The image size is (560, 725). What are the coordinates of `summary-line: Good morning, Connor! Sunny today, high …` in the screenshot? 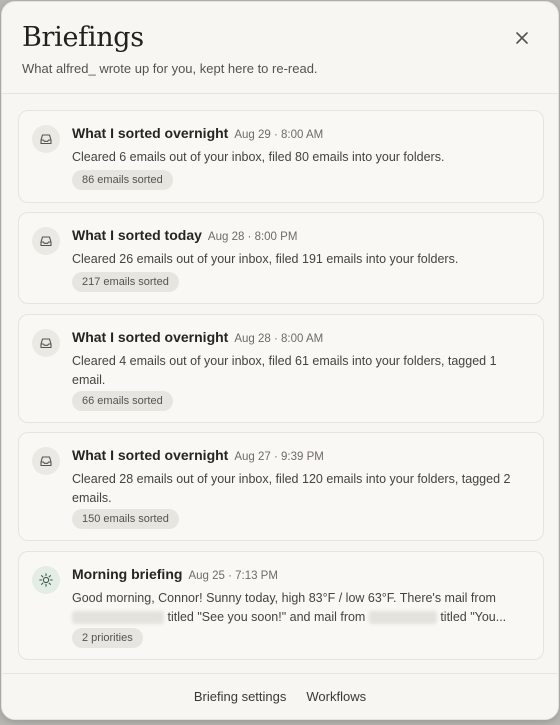 It's located at (284, 598).